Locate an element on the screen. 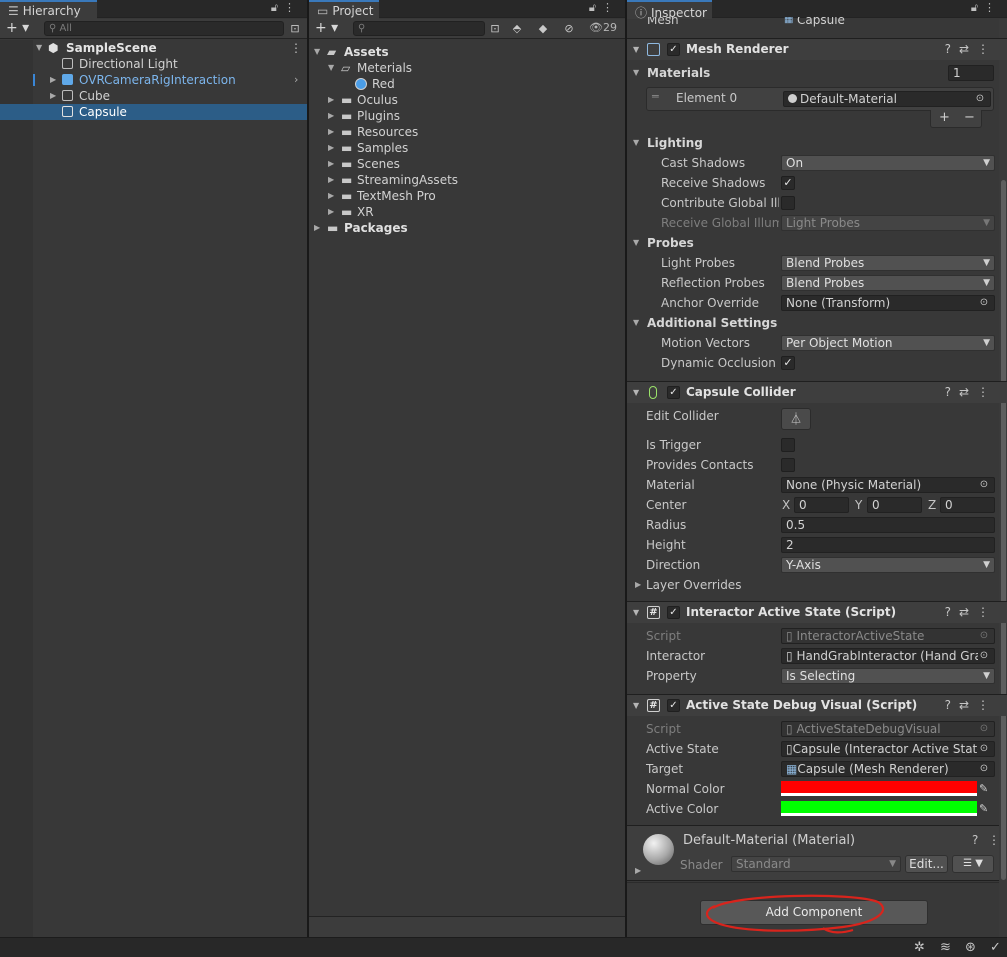  light-probes-dropdown: Blend Probes ▼ is located at coordinates (888, 263).